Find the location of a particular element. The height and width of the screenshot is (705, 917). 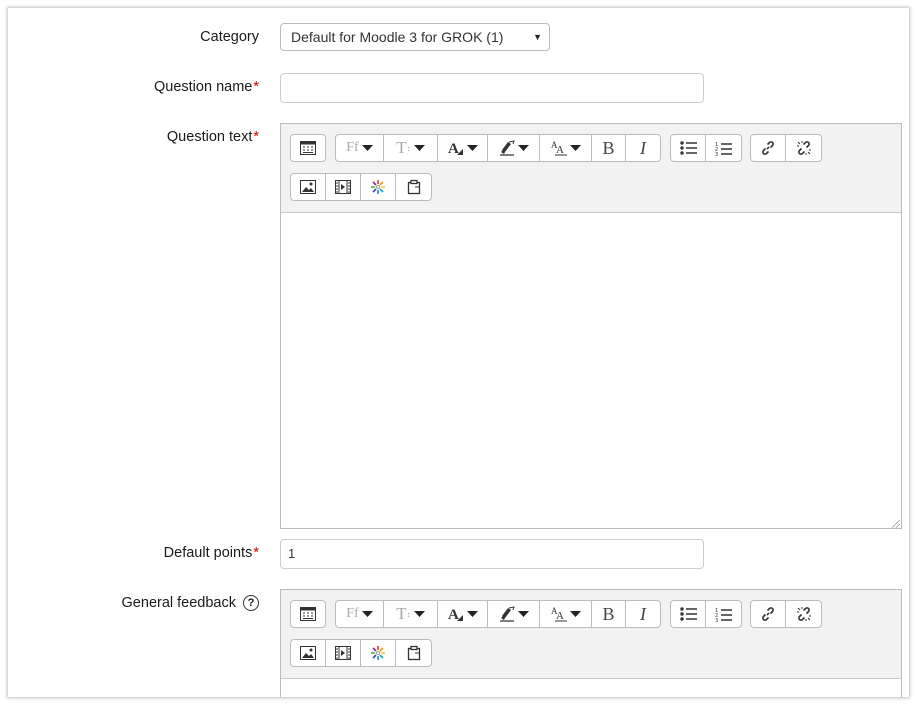

link-group is located at coordinates (786, 148).